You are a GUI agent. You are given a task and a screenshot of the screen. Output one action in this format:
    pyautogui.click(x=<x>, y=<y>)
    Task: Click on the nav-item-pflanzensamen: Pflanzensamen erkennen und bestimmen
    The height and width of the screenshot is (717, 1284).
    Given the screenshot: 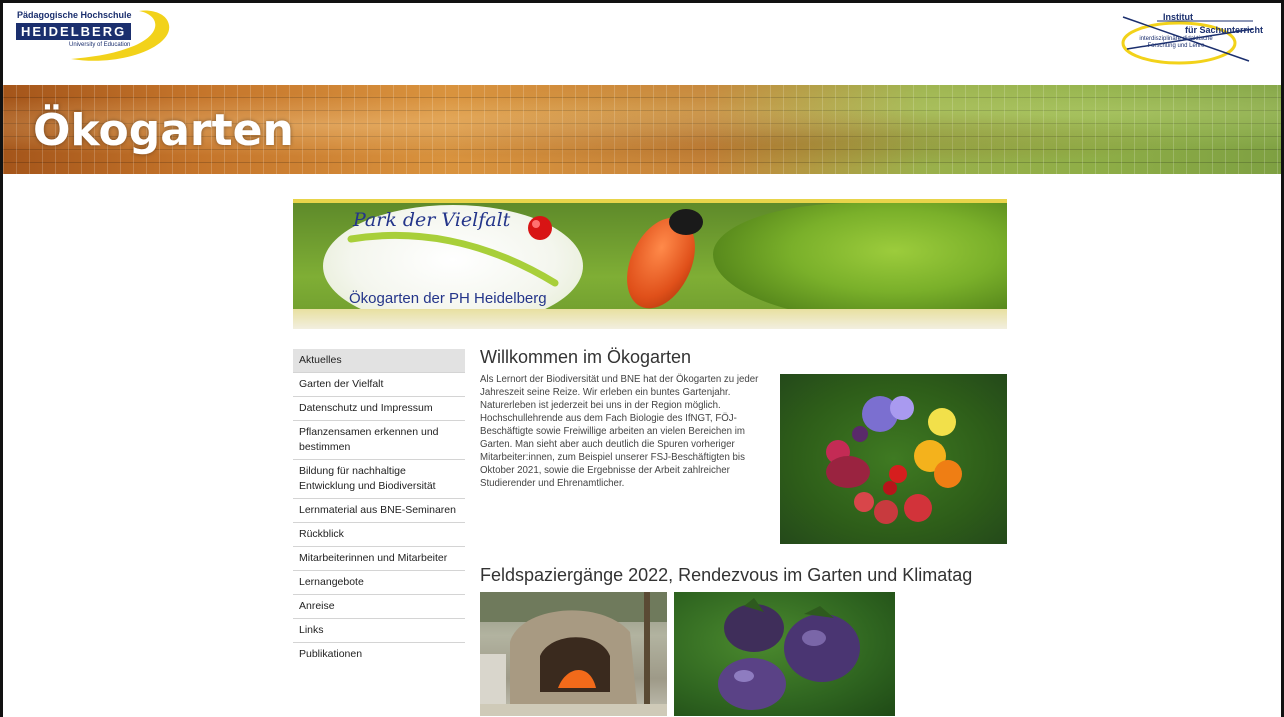 What is the action you would take?
    pyautogui.click(x=379, y=440)
    